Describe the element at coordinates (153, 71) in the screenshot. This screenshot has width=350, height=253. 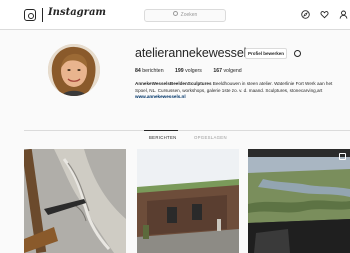
I see `posts-label: berichten` at that location.